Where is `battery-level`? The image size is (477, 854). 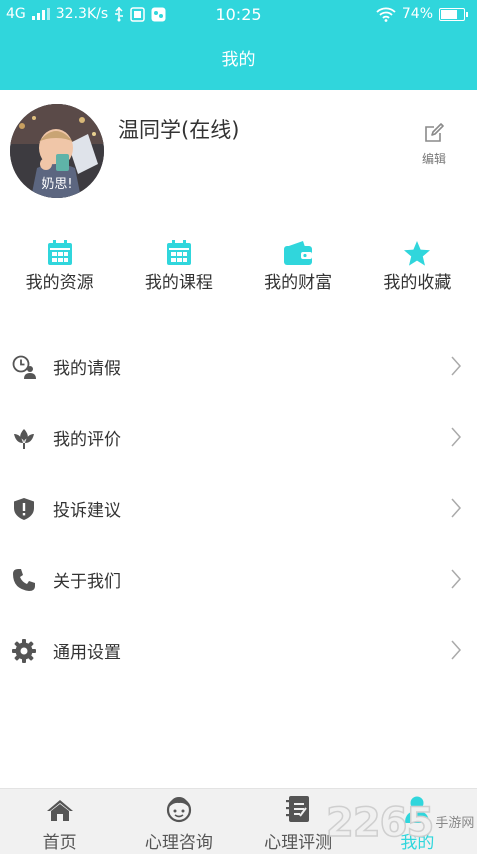
battery-level is located at coordinates (449, 14).